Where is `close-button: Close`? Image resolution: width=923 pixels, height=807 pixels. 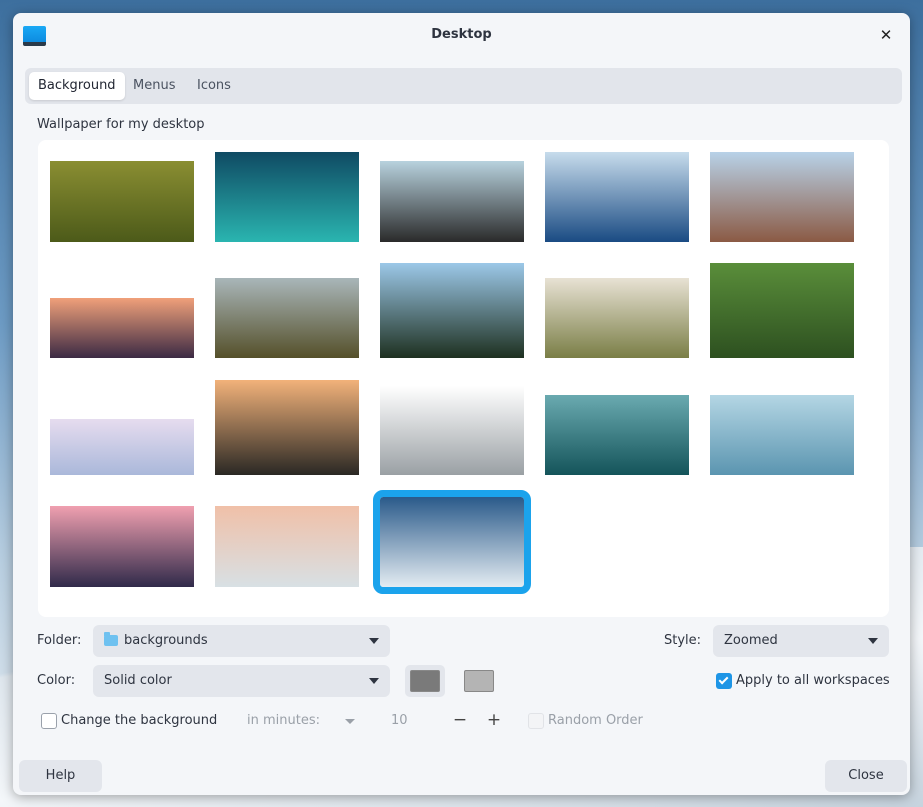 close-button: Close is located at coordinates (866, 776).